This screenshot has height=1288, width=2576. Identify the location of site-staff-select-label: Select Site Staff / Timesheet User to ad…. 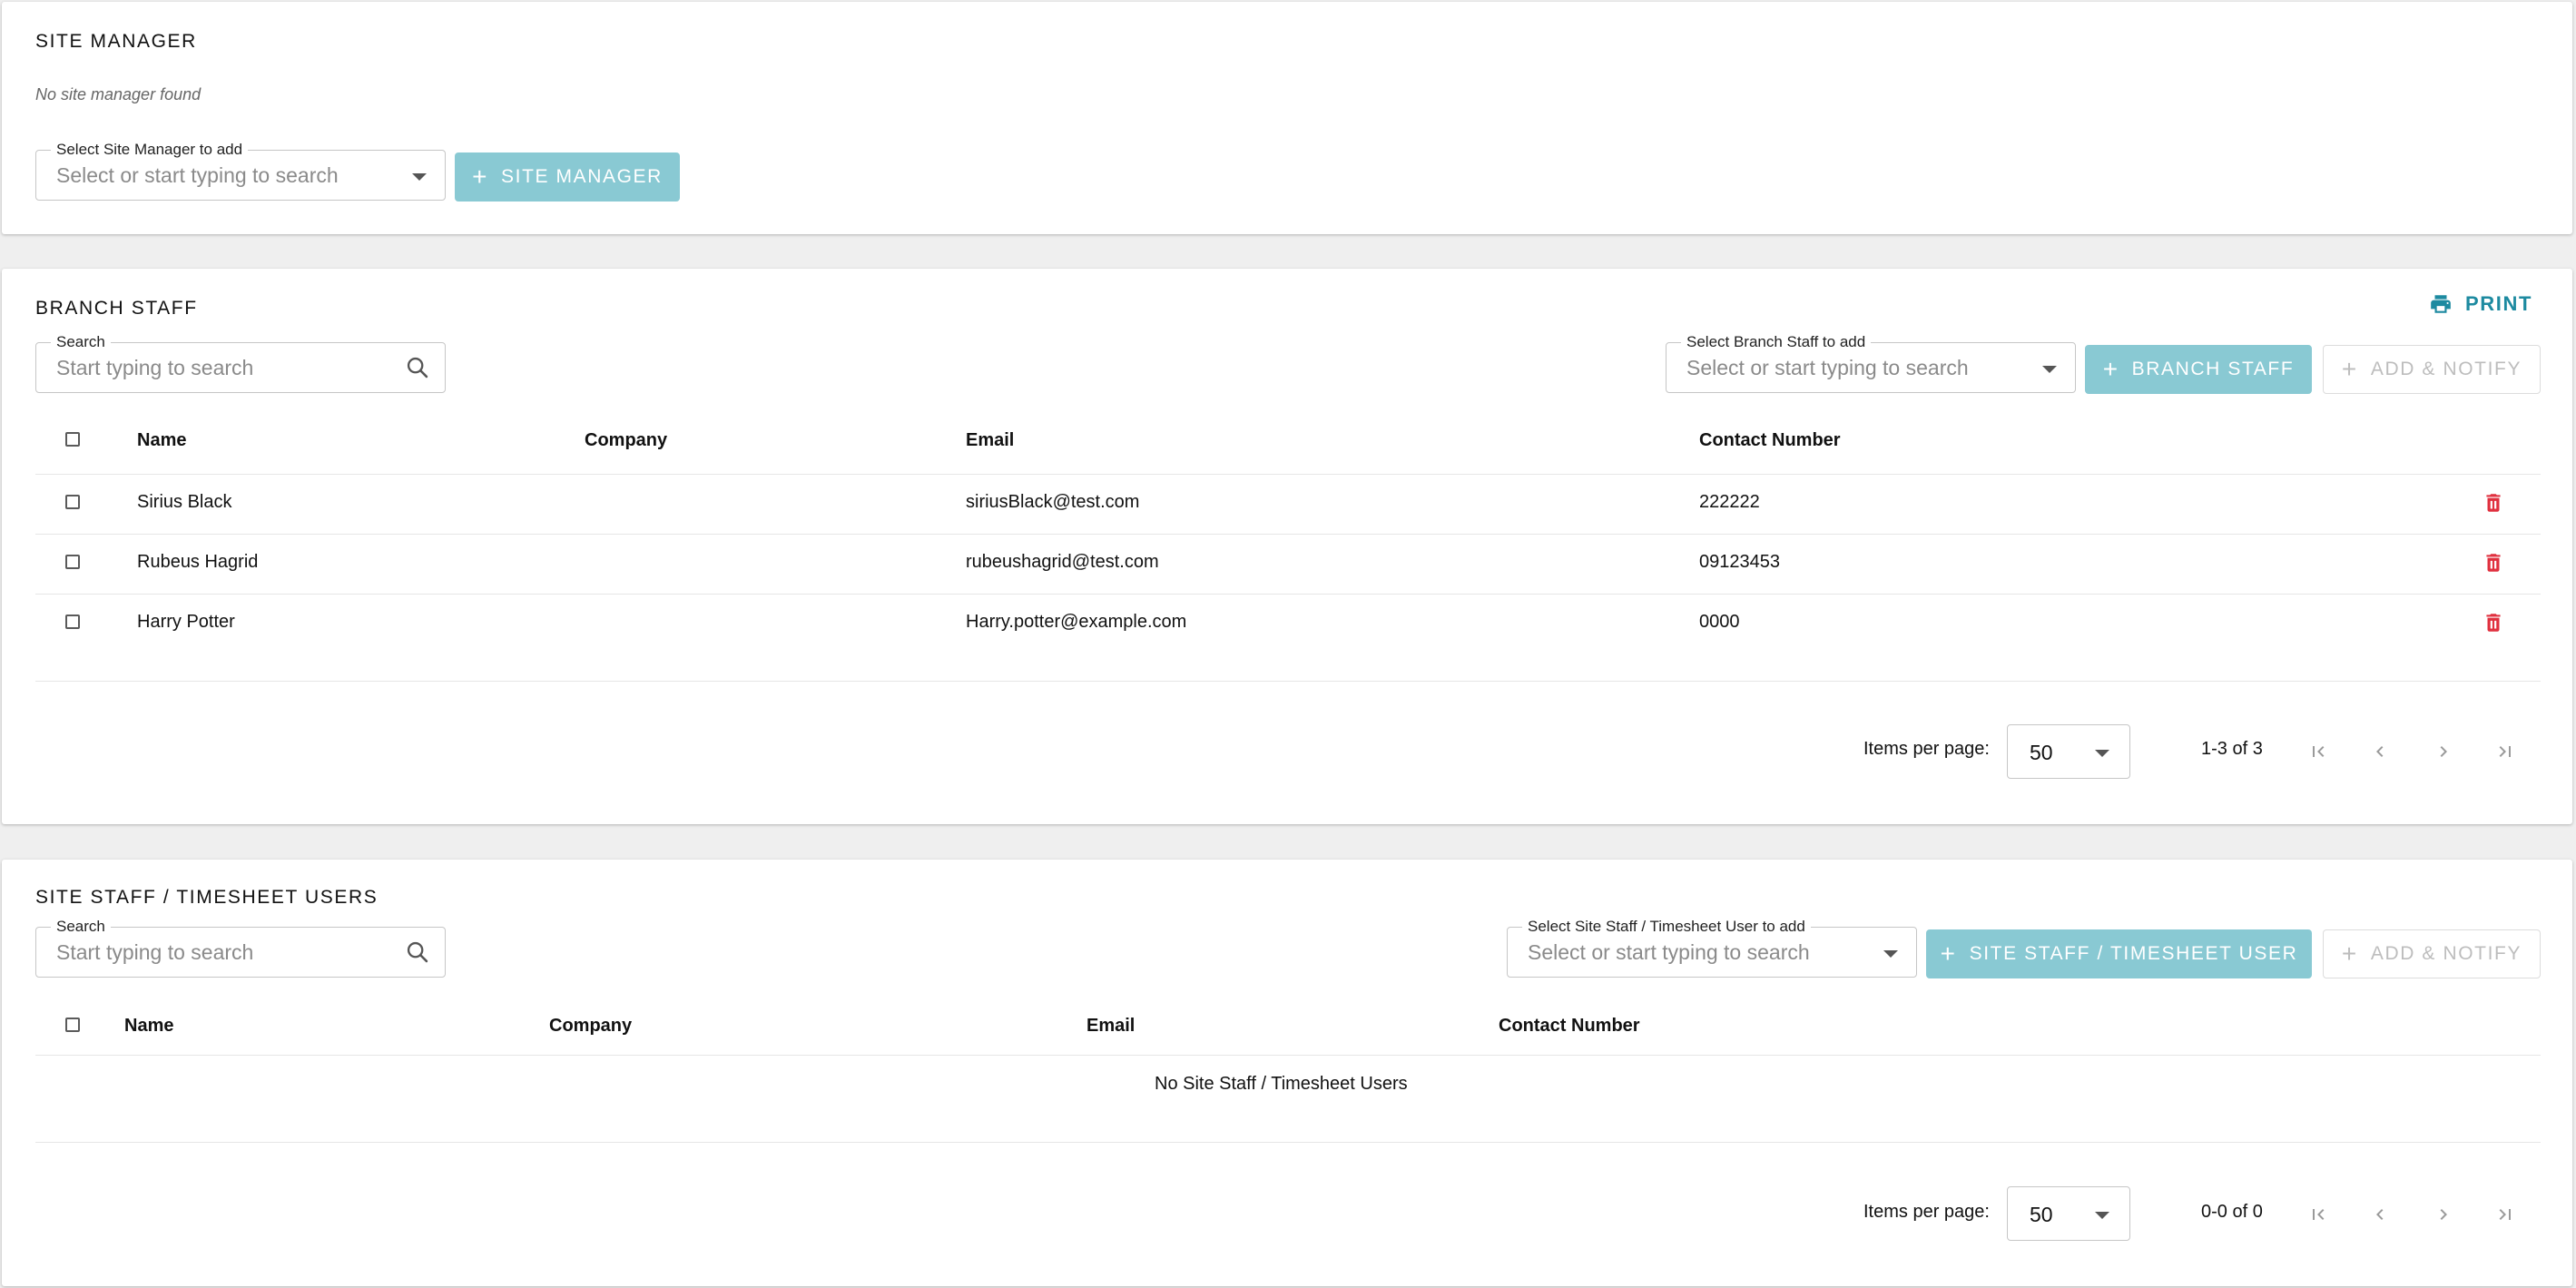
(1666, 927).